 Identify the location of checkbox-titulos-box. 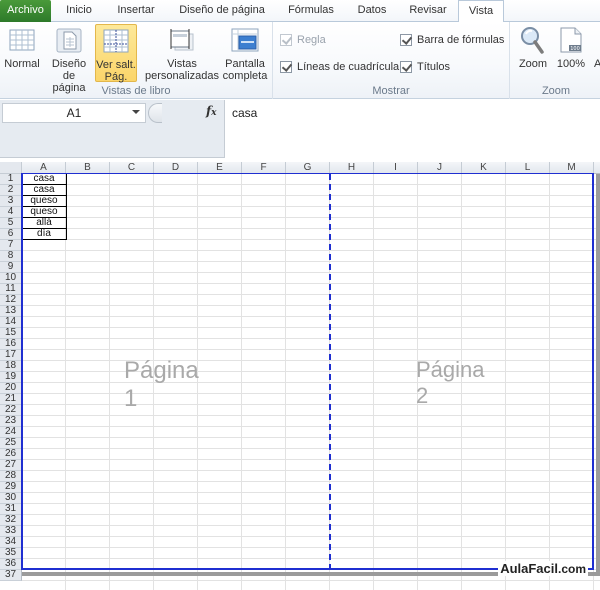
(406, 67).